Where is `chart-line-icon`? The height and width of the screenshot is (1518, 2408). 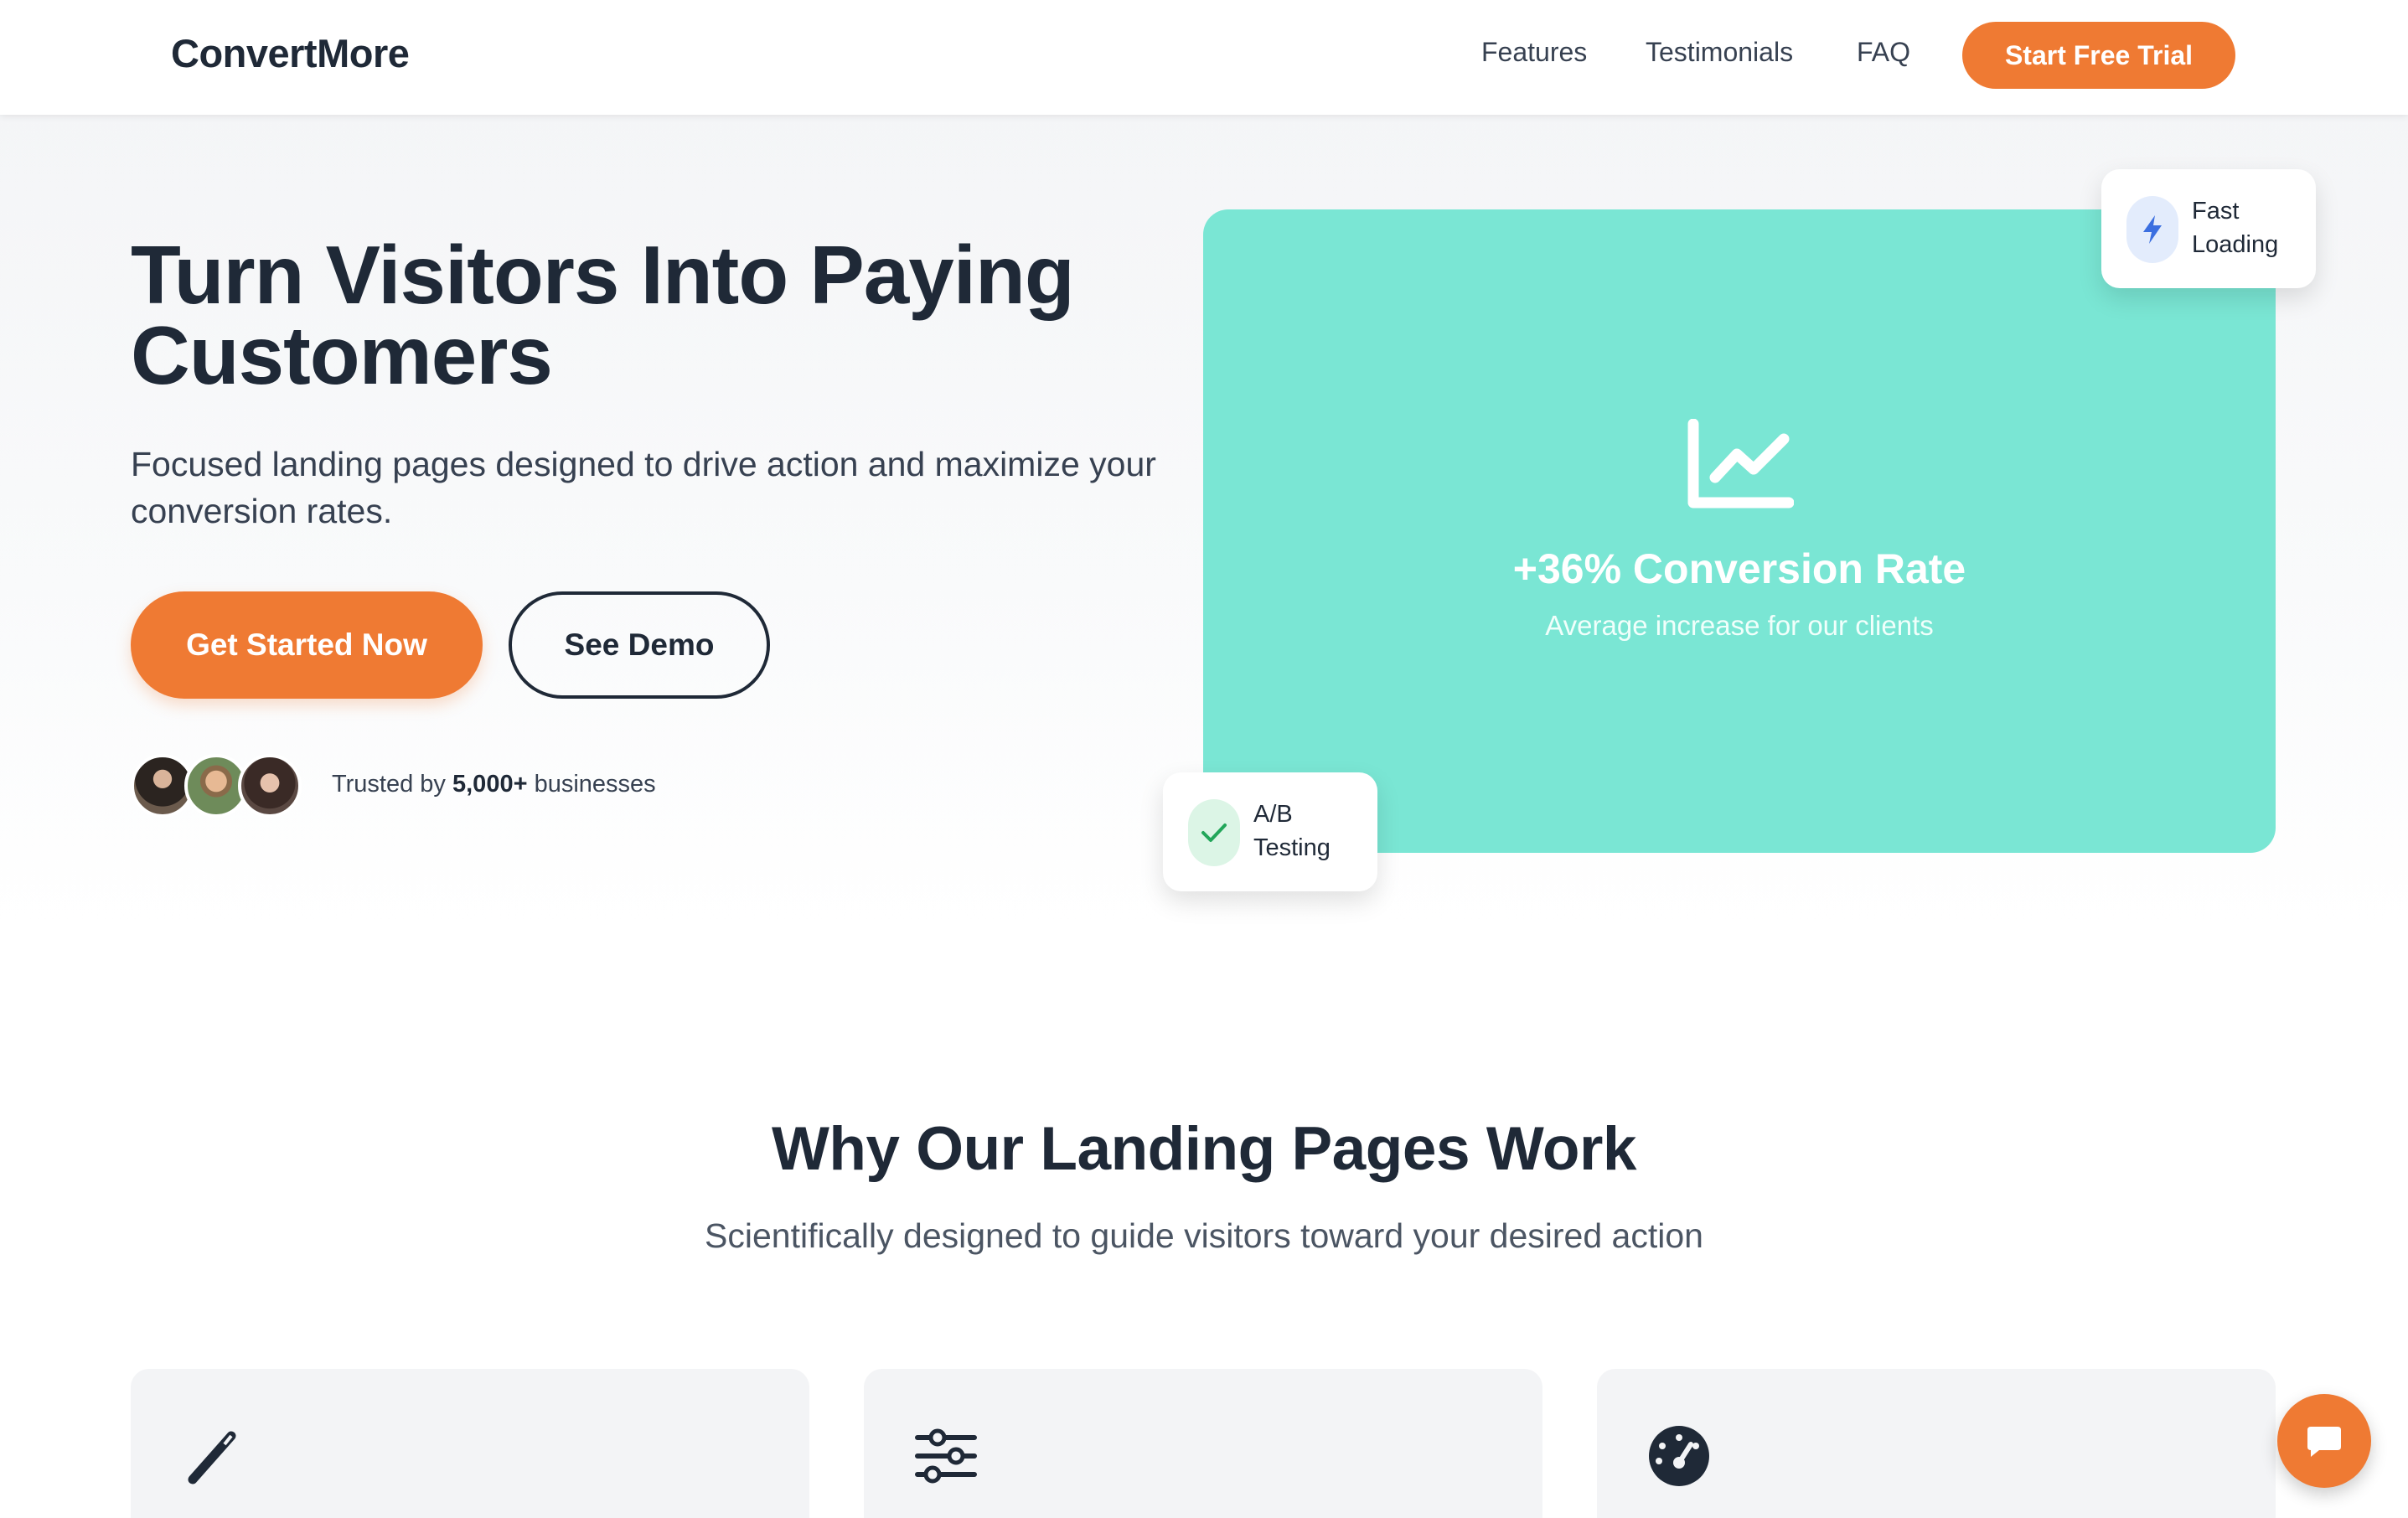
chart-line-icon is located at coordinates (1740, 464).